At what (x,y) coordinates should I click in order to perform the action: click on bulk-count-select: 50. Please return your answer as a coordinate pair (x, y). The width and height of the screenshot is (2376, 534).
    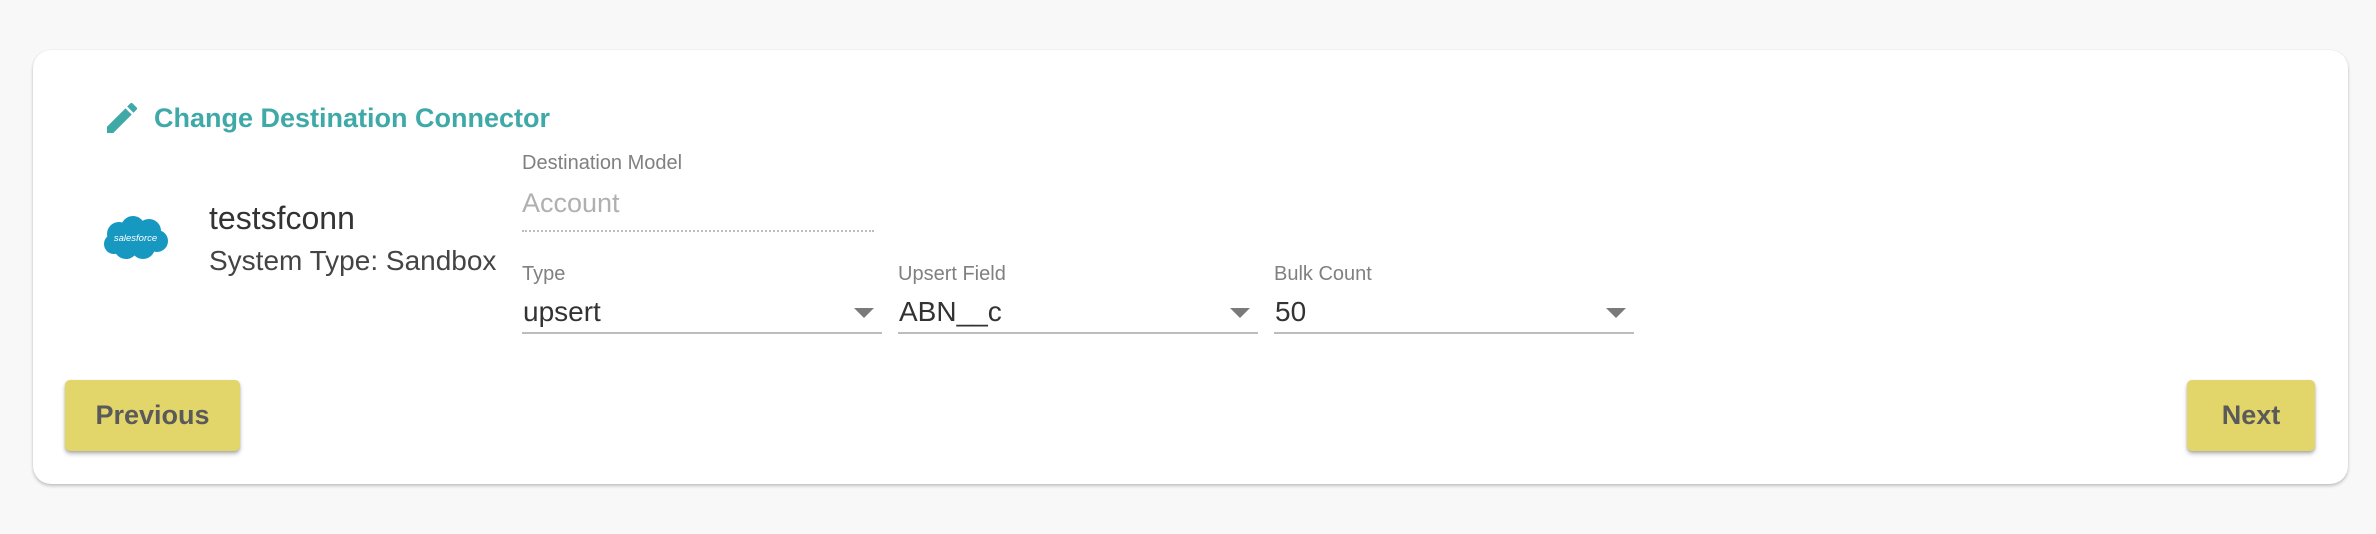
    Looking at the image, I should click on (1454, 313).